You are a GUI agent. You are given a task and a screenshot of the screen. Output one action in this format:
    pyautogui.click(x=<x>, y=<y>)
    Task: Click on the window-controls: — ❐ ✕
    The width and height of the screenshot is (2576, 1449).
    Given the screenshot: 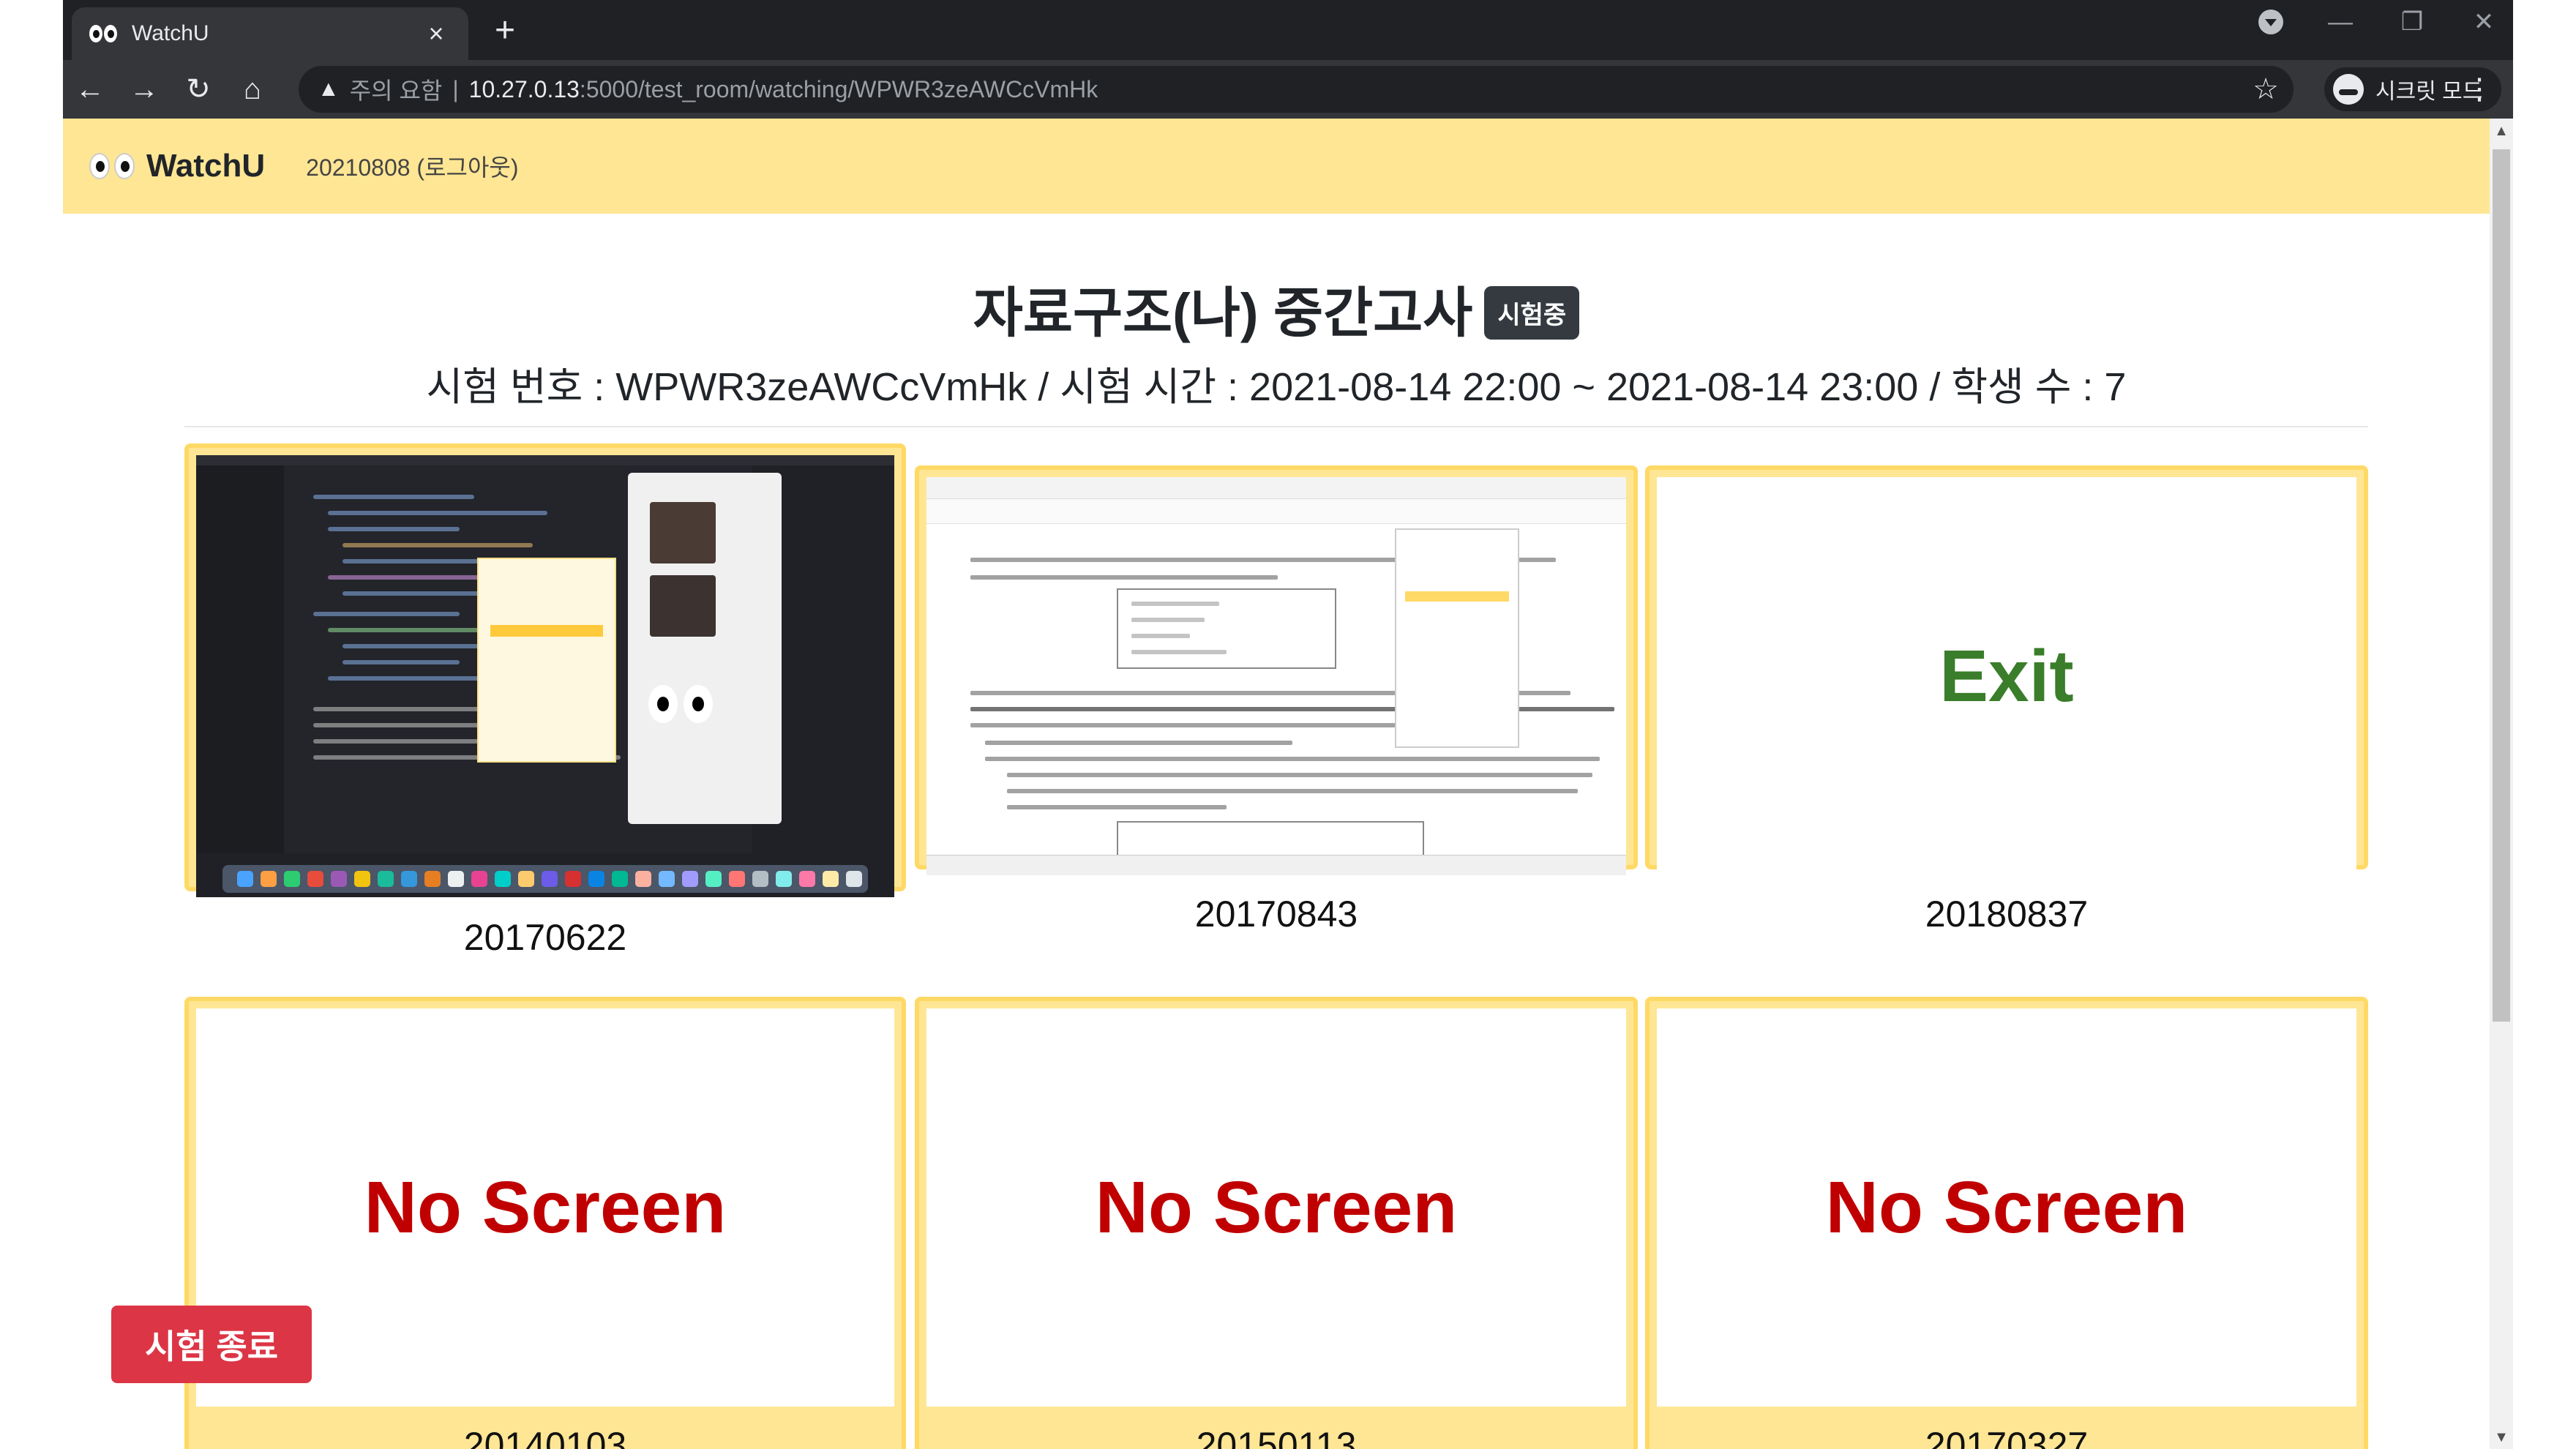 What is the action you would take?
    pyautogui.click(x=2378, y=22)
    